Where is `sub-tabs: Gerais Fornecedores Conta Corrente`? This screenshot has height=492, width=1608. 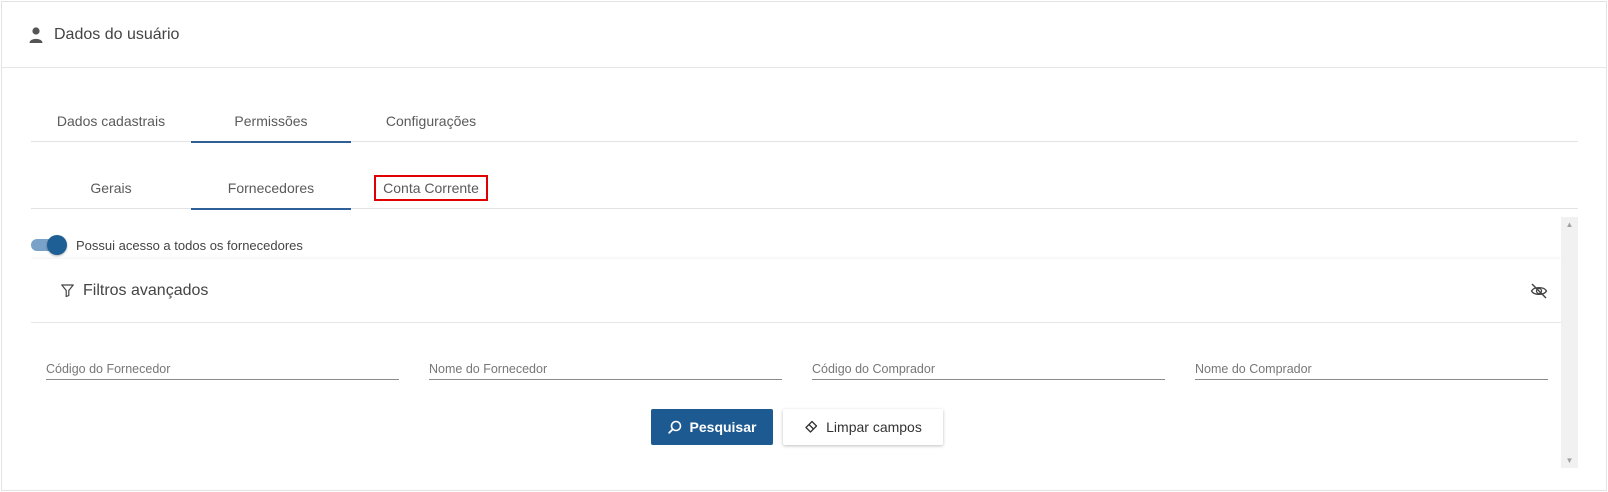
sub-tabs: Gerais Fornecedores Conta Corrente is located at coordinates (804, 188).